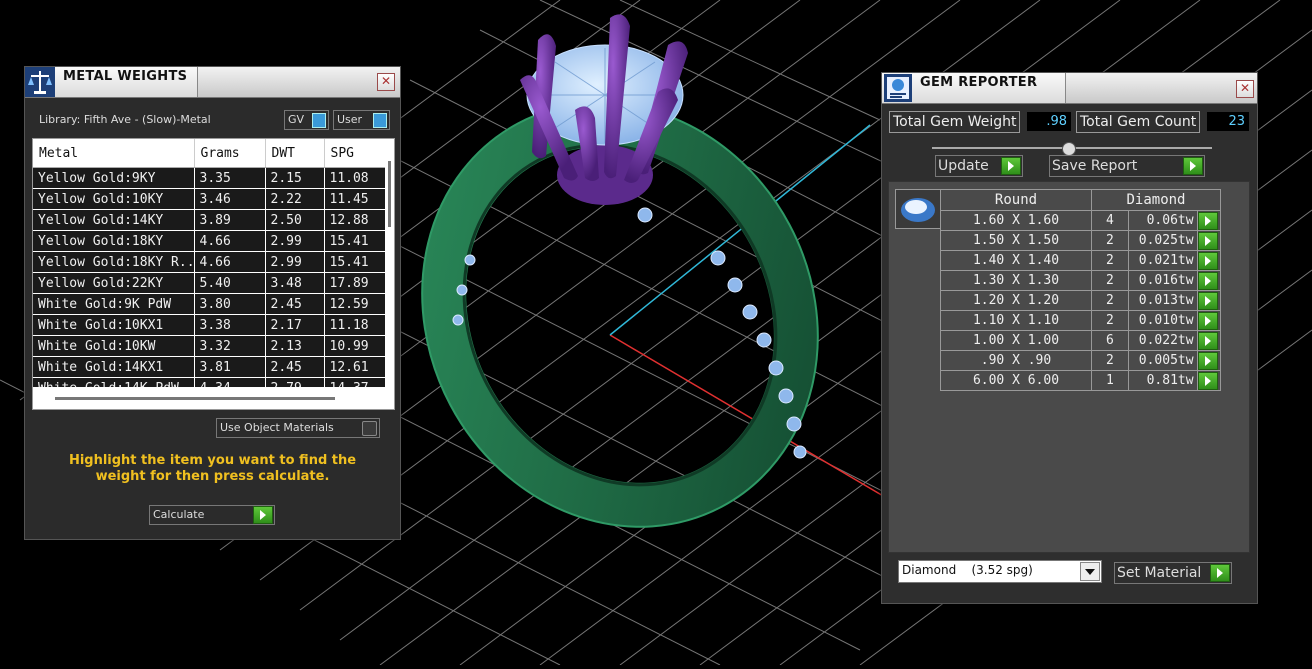  What do you see at coordinates (209, 367) in the screenshot?
I see `table-row: White Gold:14KX1 3.81 2.45 12.61` at bounding box center [209, 367].